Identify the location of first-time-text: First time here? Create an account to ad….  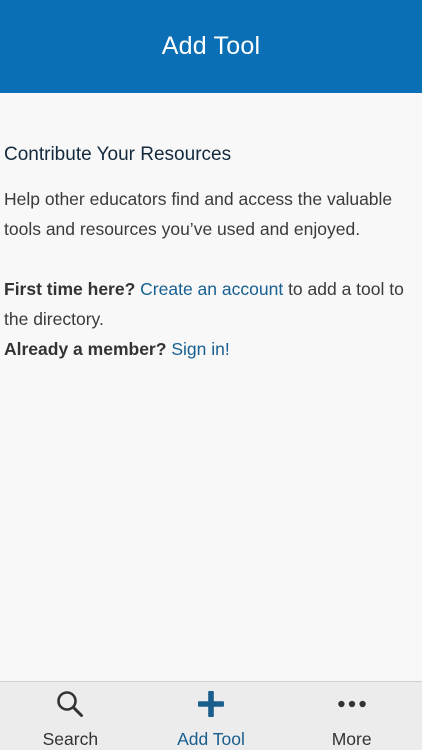
(212, 304).